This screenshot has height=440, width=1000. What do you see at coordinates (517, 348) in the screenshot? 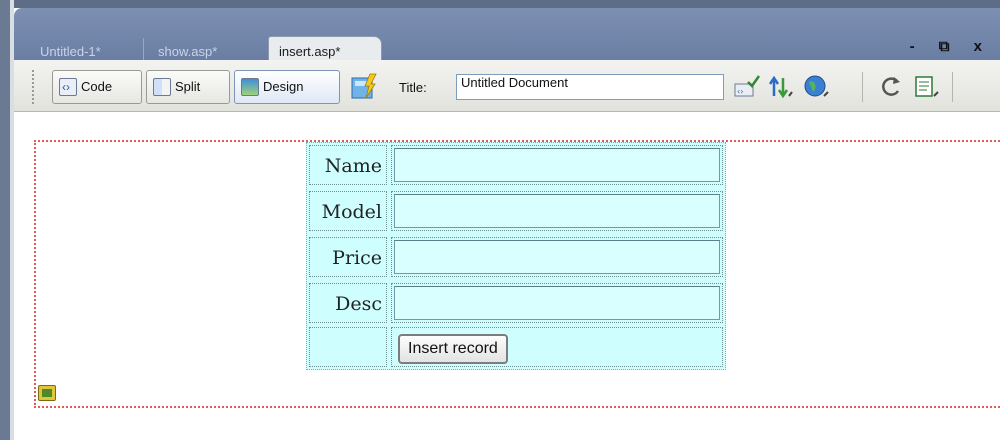
I see `form-row-submit: Insert record` at bounding box center [517, 348].